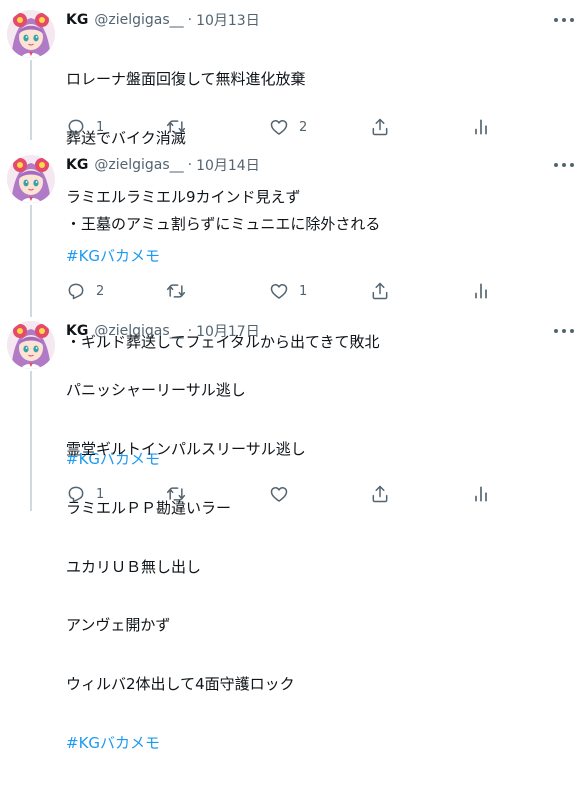 This screenshot has height=793, width=582. Describe the element at coordinates (186, 744) in the screenshot. I see `hashtag-link: #KGバカメモ` at that location.